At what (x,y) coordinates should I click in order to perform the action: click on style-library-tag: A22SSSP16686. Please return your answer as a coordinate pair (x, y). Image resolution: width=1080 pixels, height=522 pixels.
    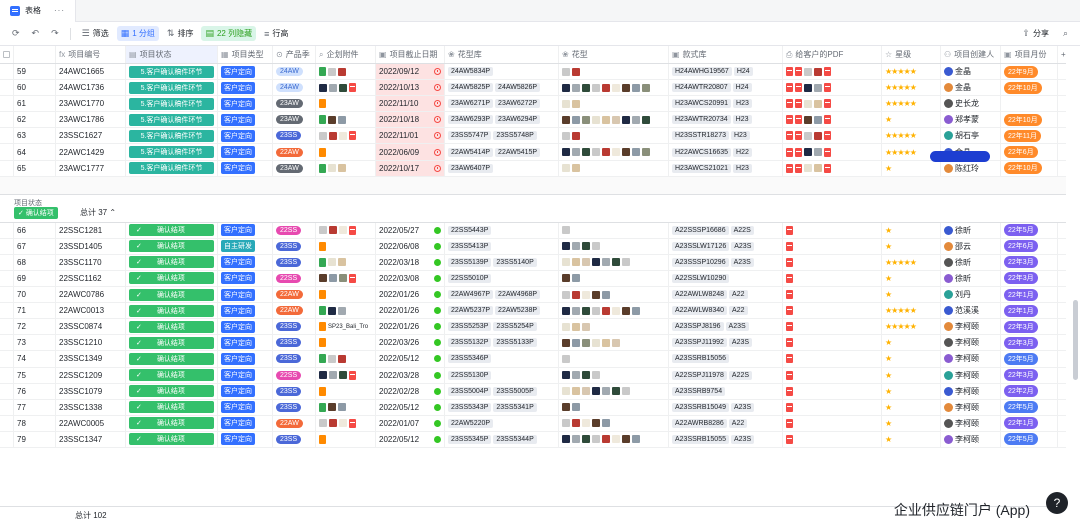
    Looking at the image, I should click on (700, 230).